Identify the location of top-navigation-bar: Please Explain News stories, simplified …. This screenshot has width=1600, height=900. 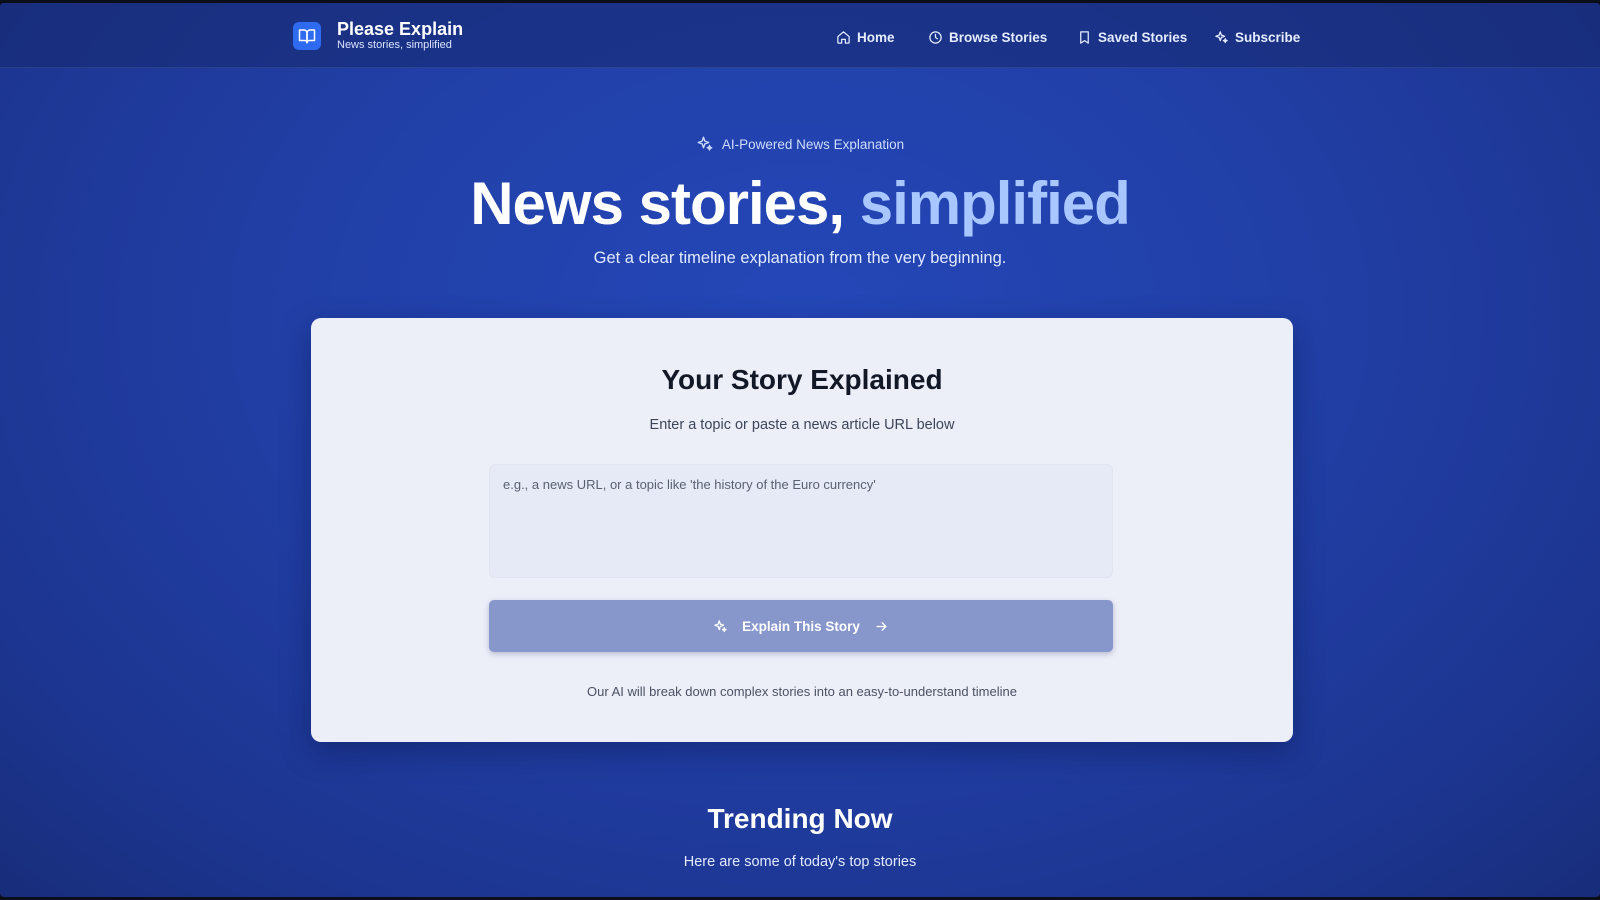
(800, 35).